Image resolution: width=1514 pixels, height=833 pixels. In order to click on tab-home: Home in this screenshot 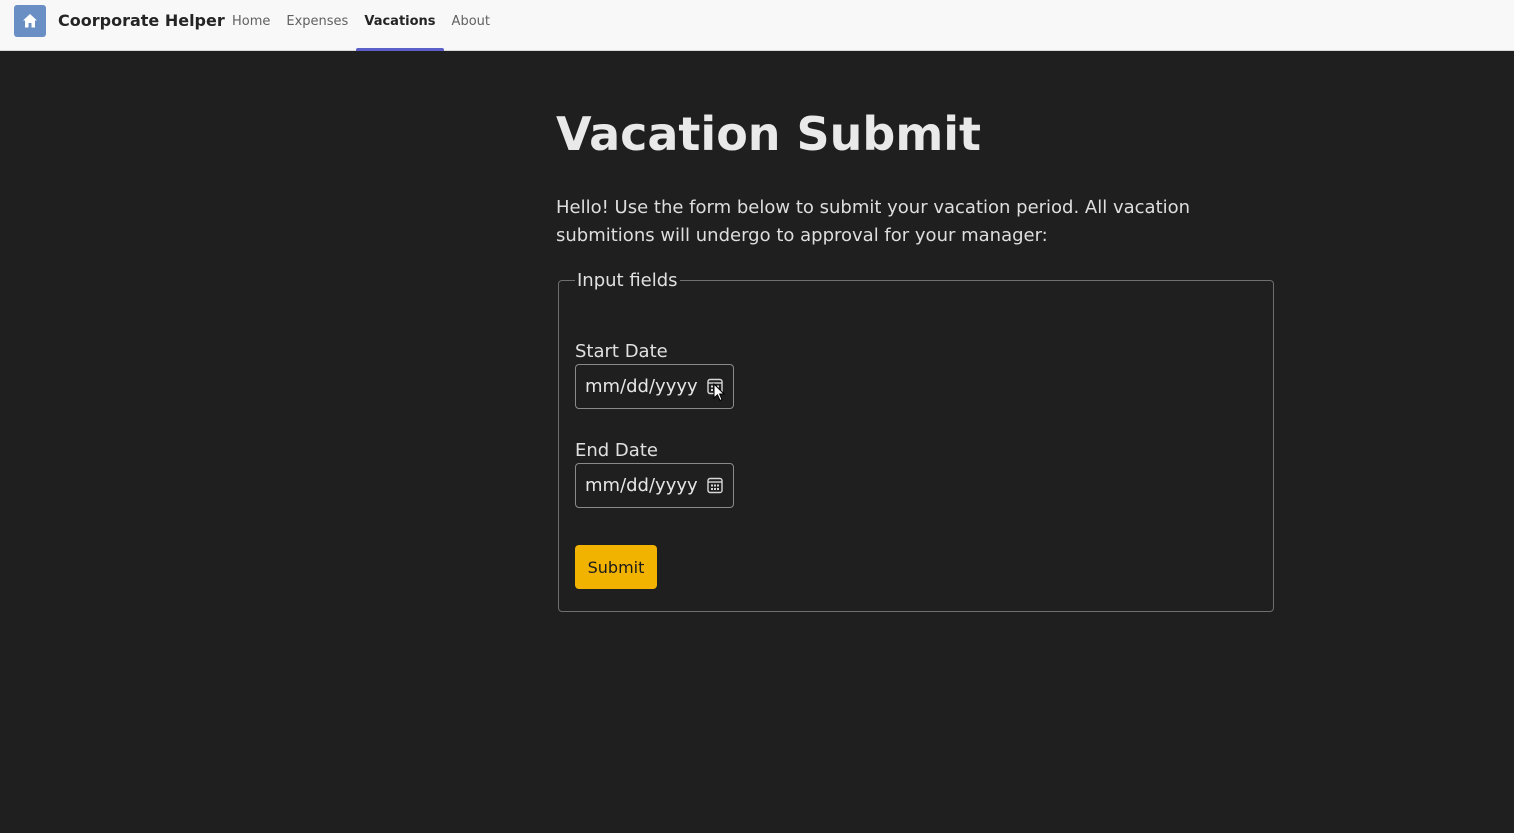, I will do `click(251, 25)`.